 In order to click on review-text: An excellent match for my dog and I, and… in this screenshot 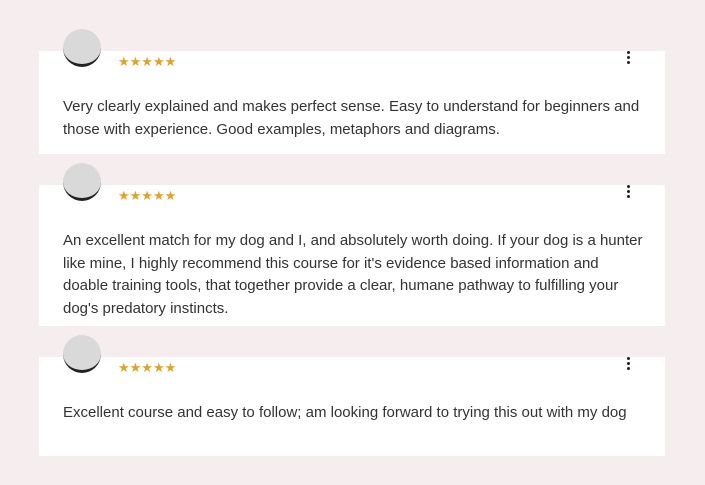, I will do `click(353, 274)`.